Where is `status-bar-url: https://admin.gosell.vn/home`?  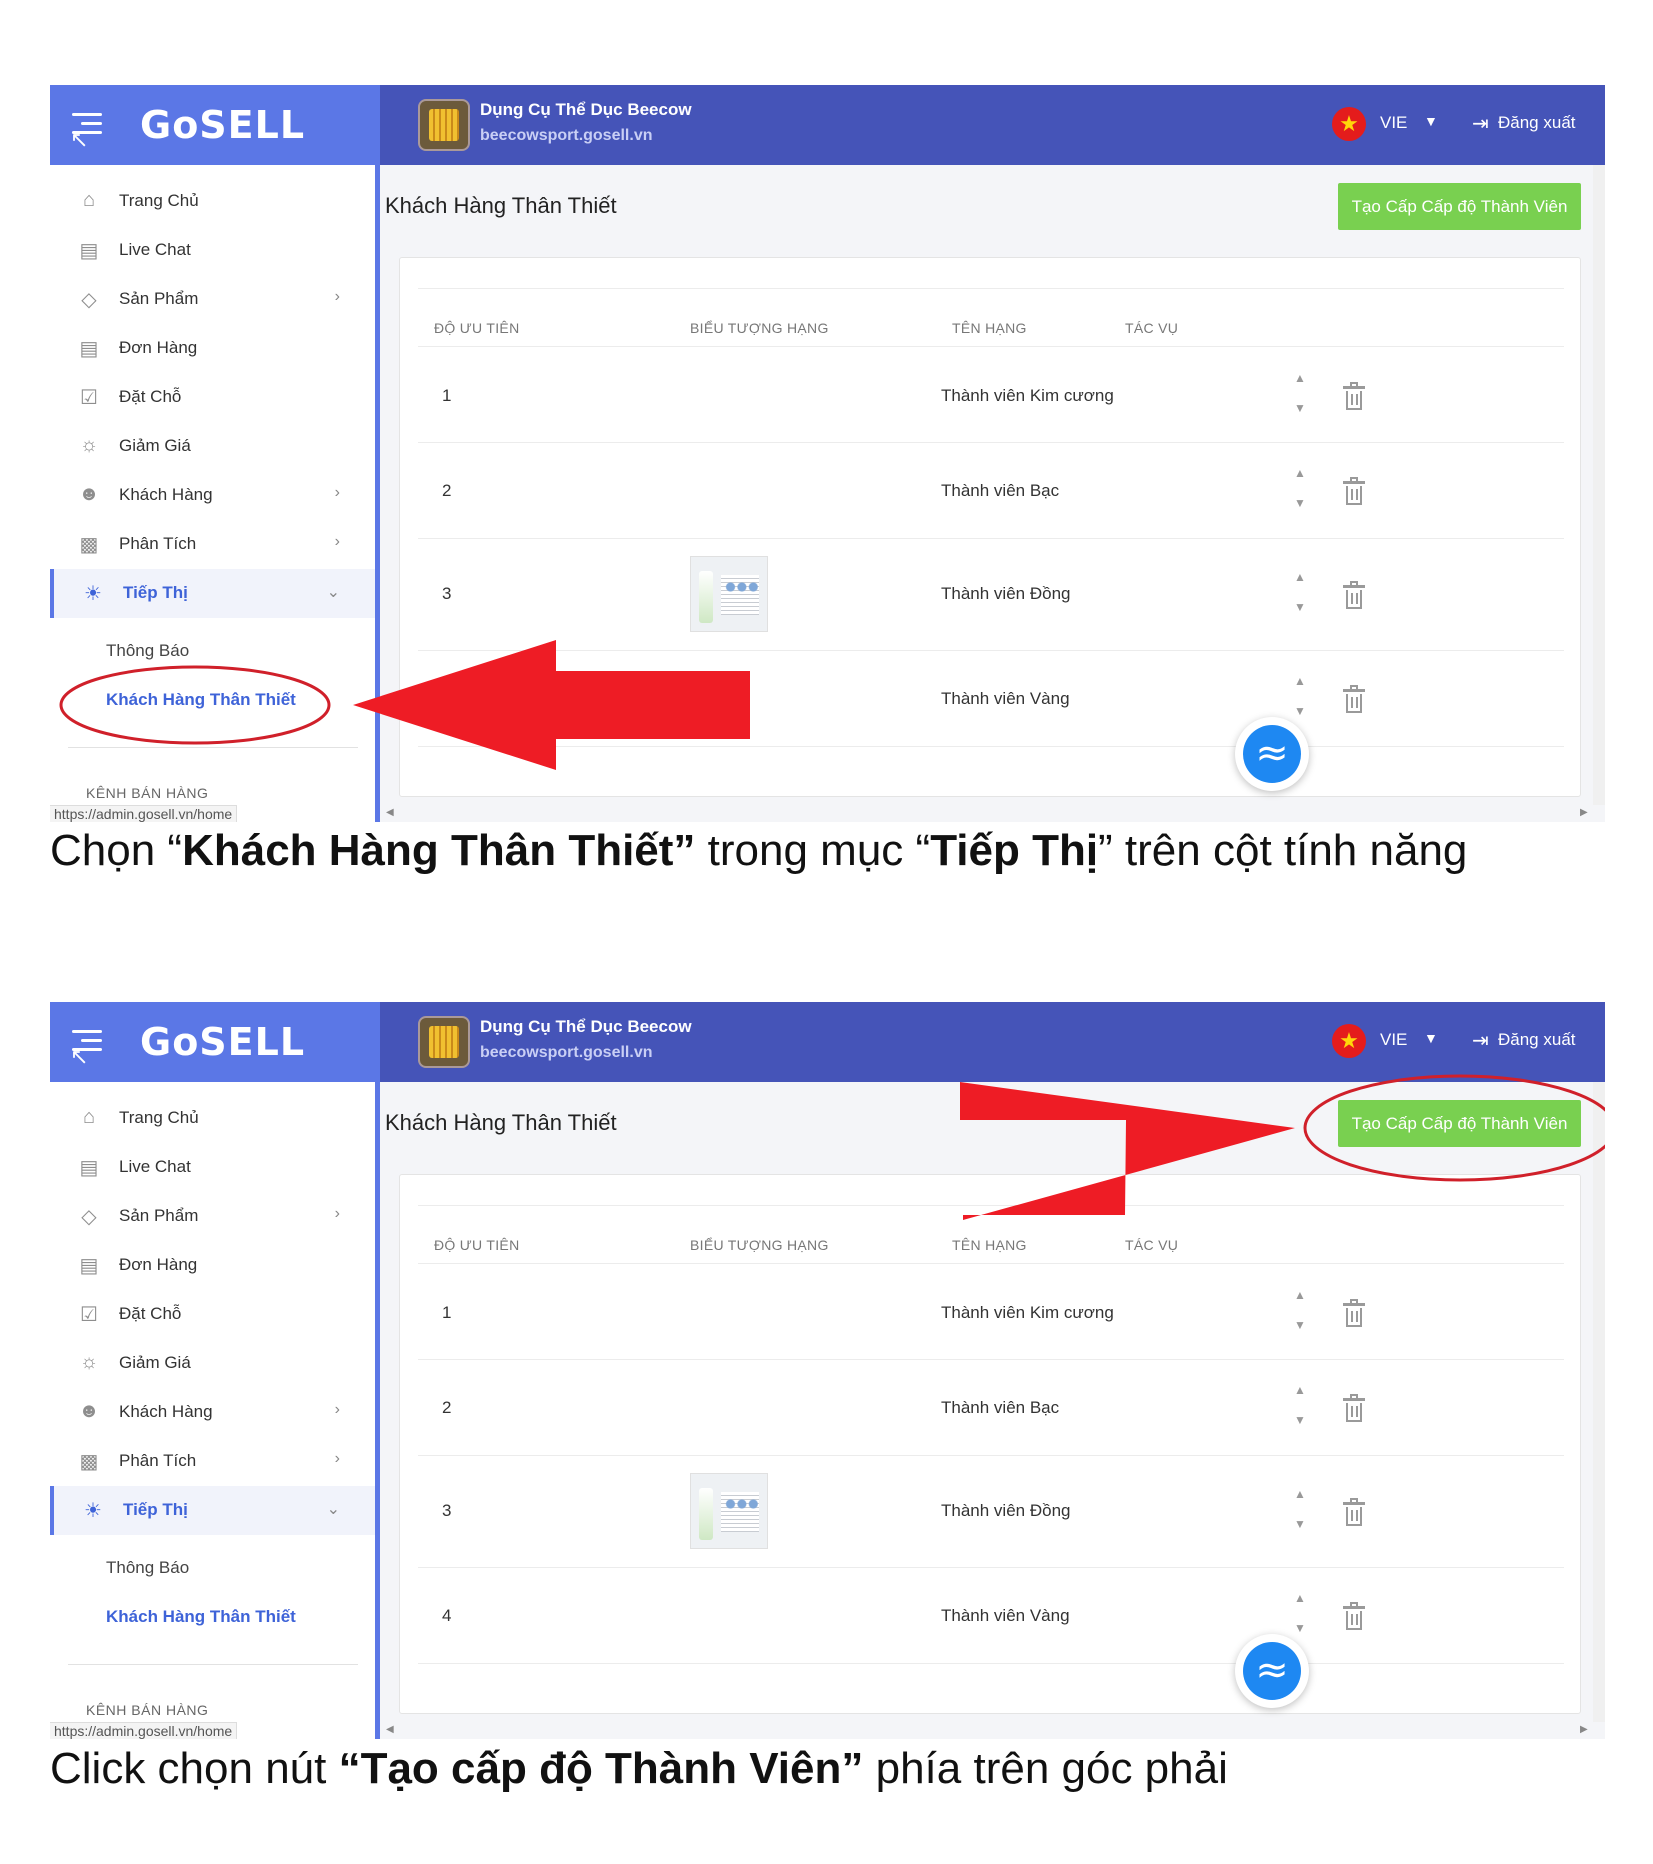 status-bar-url: https://admin.gosell.vn/home is located at coordinates (144, 813).